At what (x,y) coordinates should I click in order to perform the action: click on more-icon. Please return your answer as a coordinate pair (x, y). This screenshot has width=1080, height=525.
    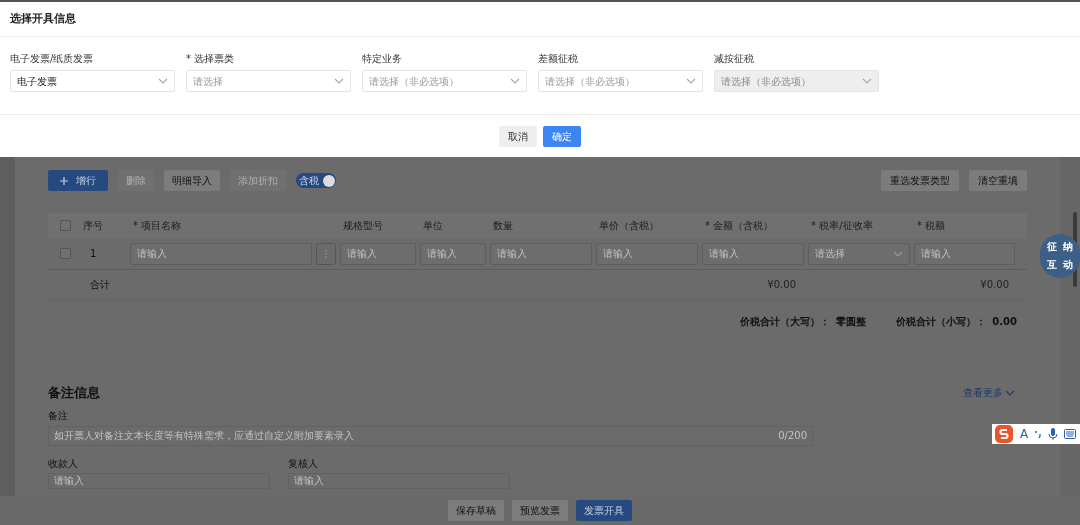
    Looking at the image, I should click on (326, 253).